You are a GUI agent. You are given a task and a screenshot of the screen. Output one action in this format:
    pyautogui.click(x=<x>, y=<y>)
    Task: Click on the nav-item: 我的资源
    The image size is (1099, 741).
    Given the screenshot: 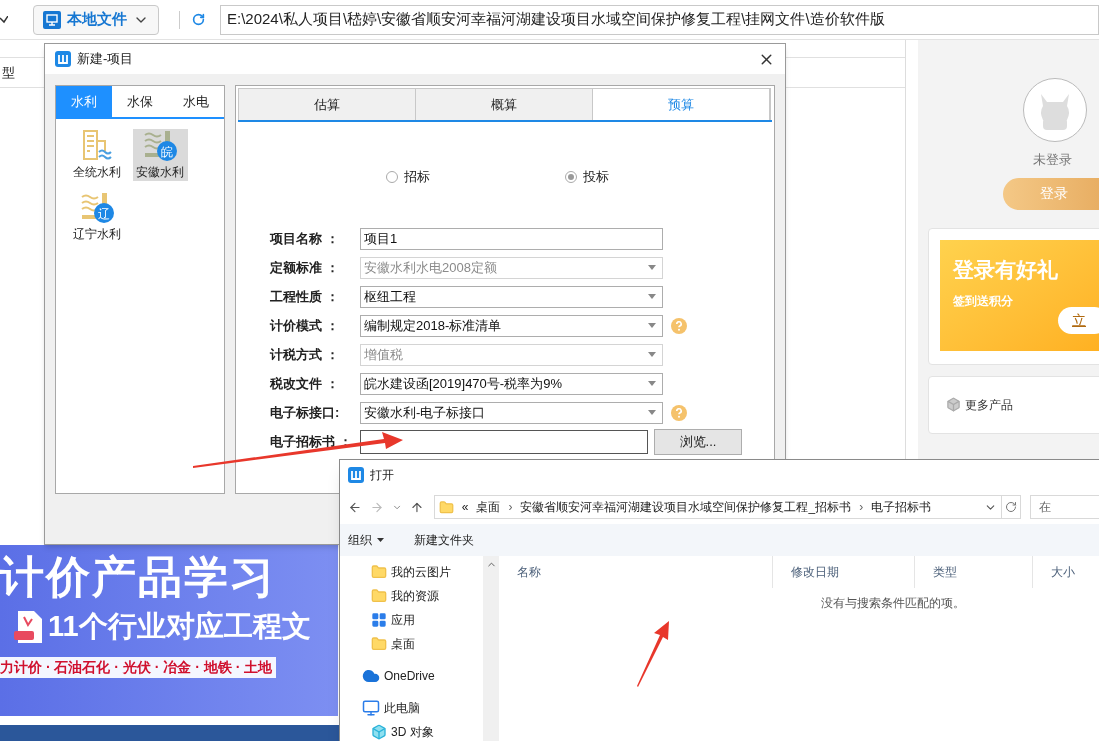 What is the action you would take?
    pyautogui.click(x=411, y=596)
    